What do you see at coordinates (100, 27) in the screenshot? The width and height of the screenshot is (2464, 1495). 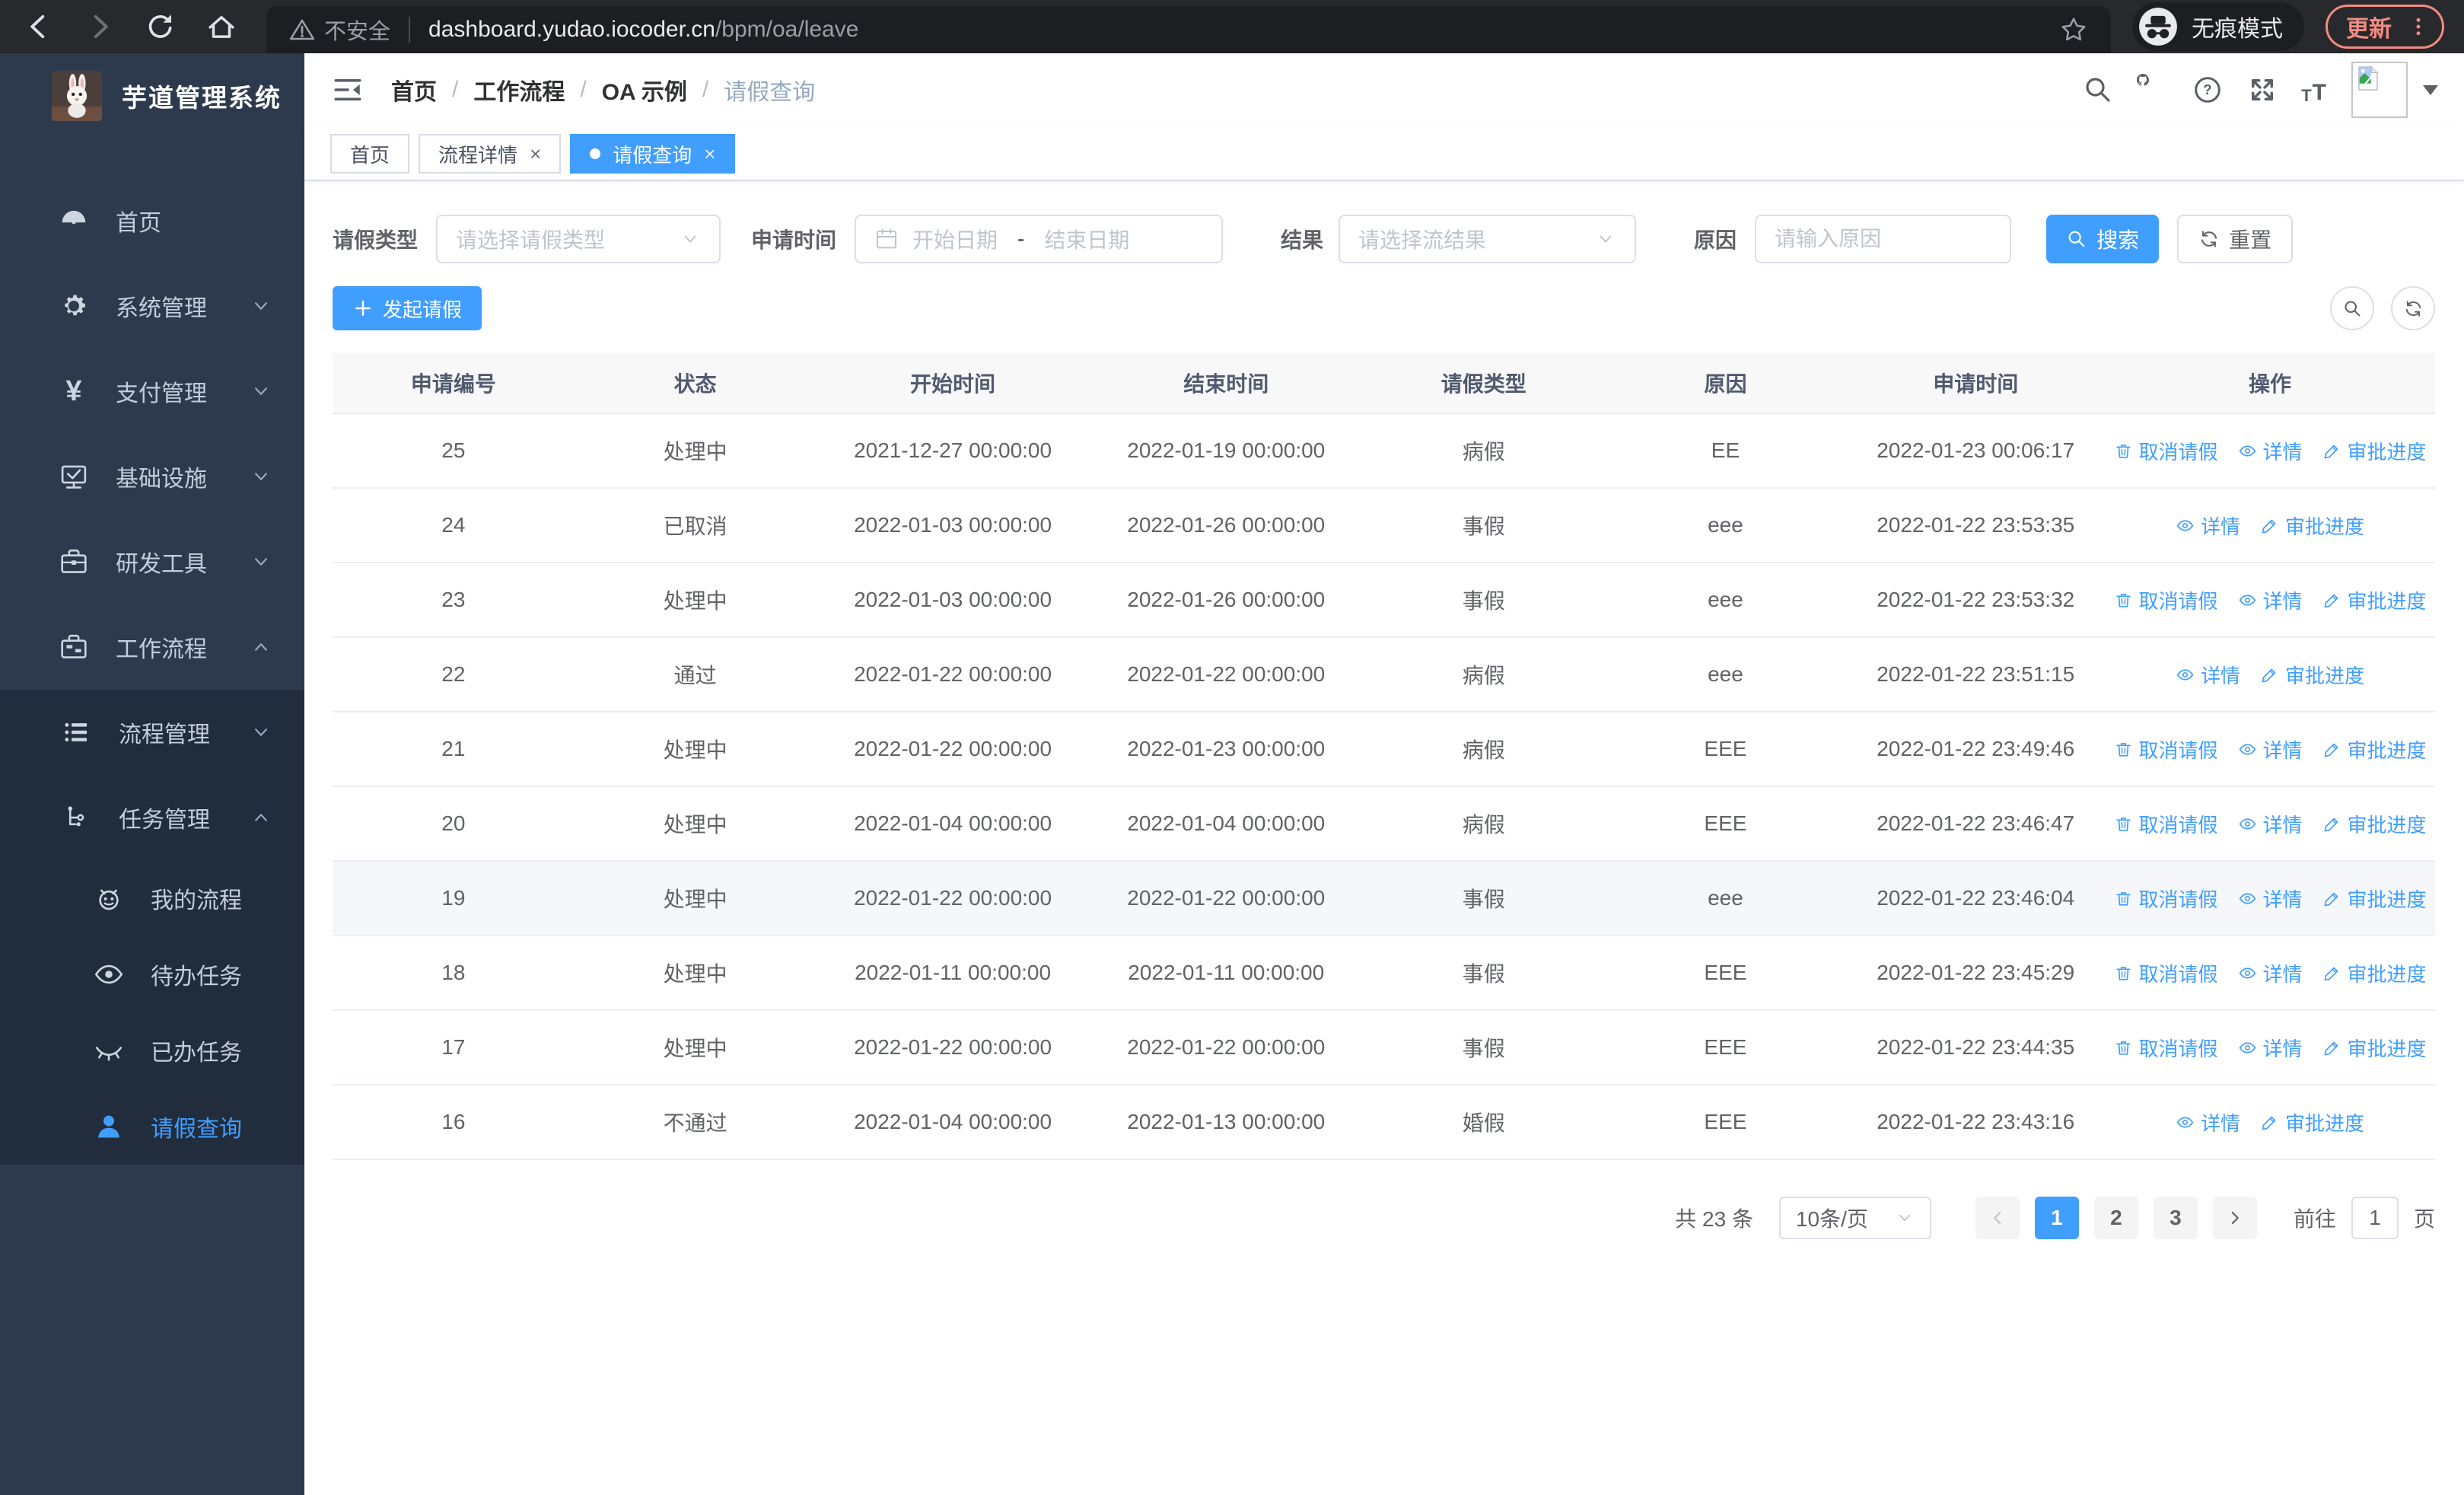 I see `forward-icon` at bounding box center [100, 27].